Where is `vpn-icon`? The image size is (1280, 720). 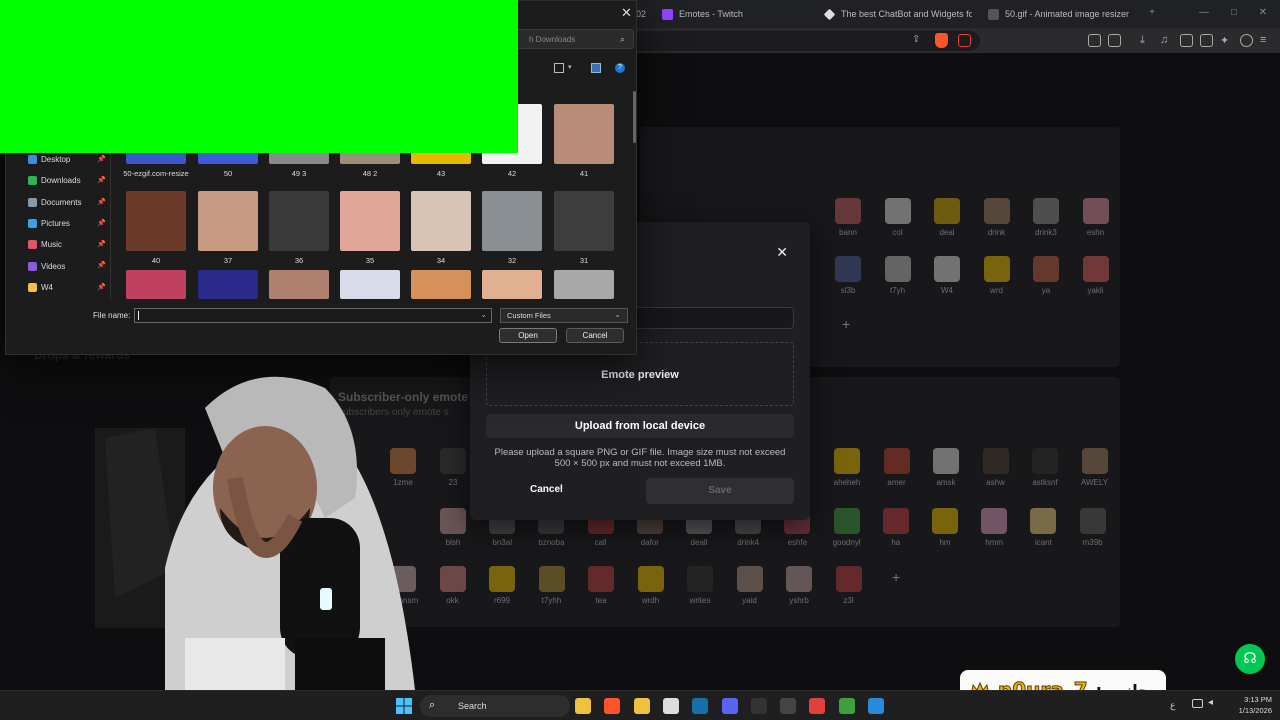
vpn-icon is located at coordinates (1246, 40).